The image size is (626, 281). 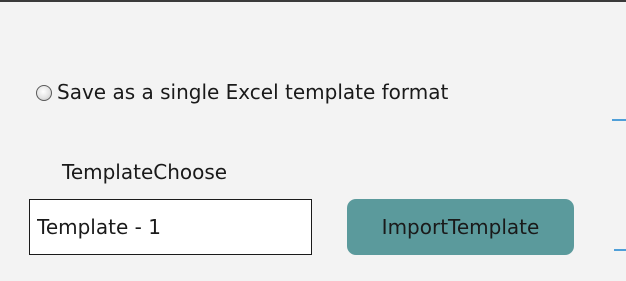 I want to click on template-choose-label: TemplateChoose, so click(x=145, y=172).